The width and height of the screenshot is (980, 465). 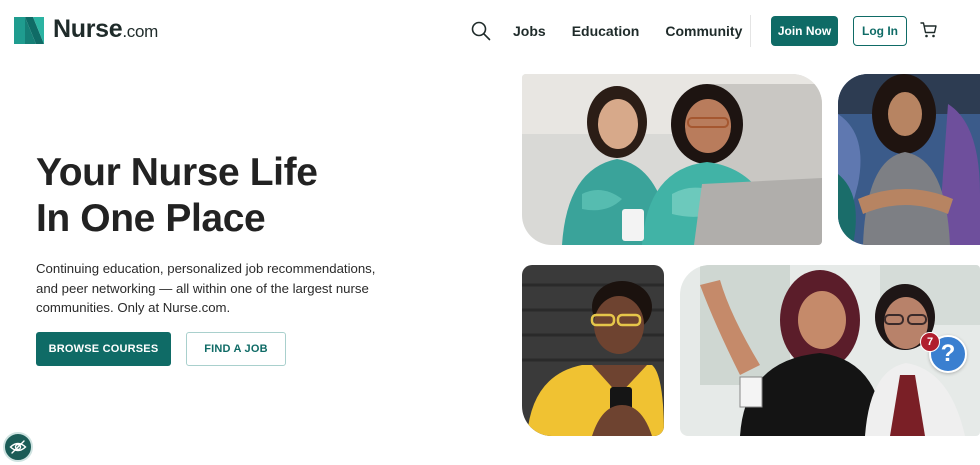 What do you see at coordinates (151, 218) in the screenshot?
I see `hero-title-line2: In One Place` at bounding box center [151, 218].